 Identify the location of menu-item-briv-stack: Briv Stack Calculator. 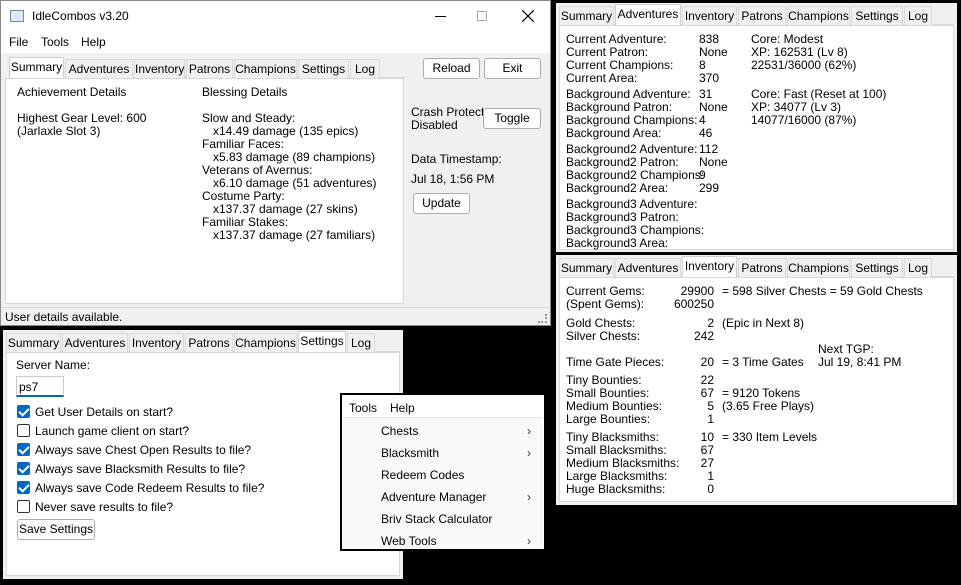
(443, 519).